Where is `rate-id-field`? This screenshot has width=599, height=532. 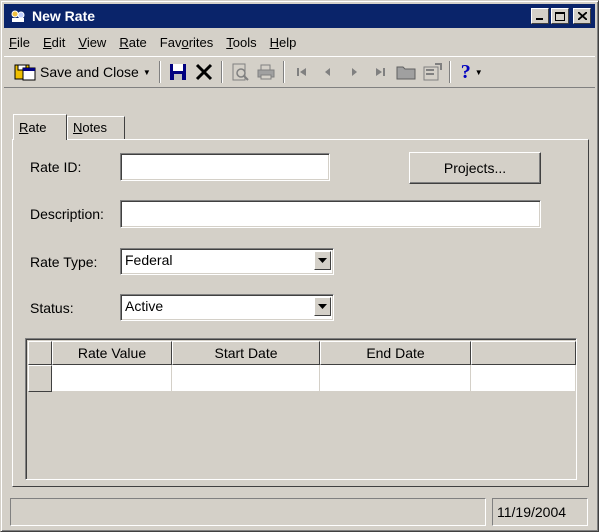
rate-id-field is located at coordinates (225, 167).